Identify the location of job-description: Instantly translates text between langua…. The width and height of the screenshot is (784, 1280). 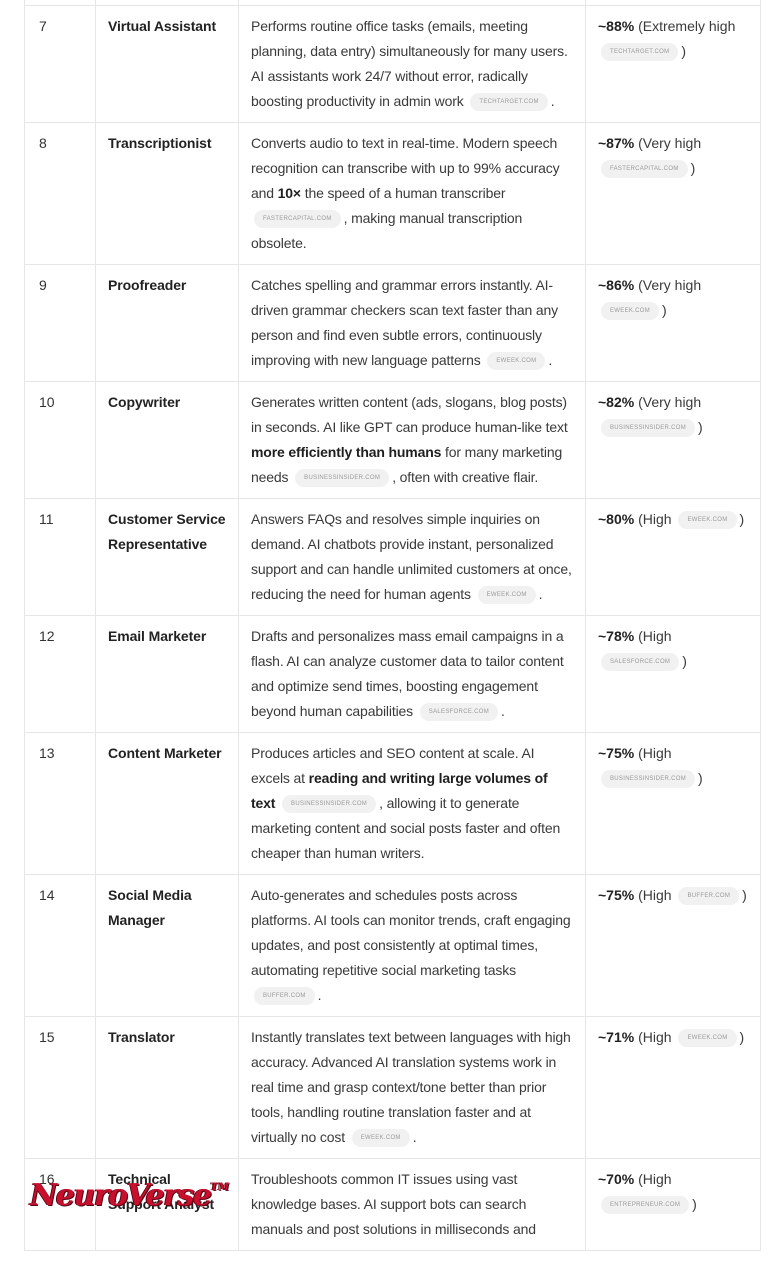
(412, 1087).